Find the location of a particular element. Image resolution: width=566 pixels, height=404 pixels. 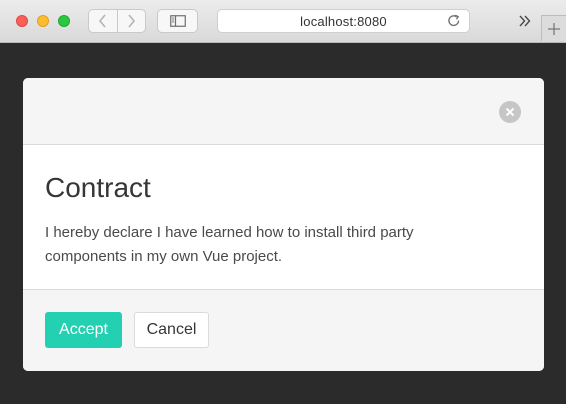

browser-toolbar: localhost:8080 is located at coordinates (283, 21).